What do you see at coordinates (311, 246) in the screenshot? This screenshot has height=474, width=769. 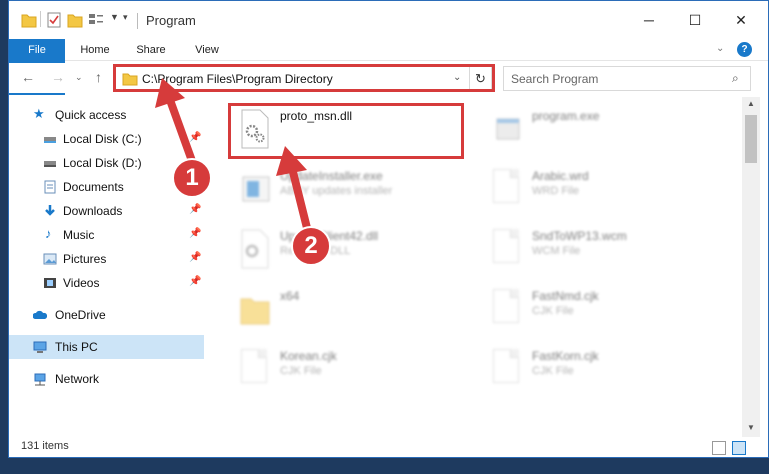 I see `annotation-badge-2: 2` at bounding box center [311, 246].